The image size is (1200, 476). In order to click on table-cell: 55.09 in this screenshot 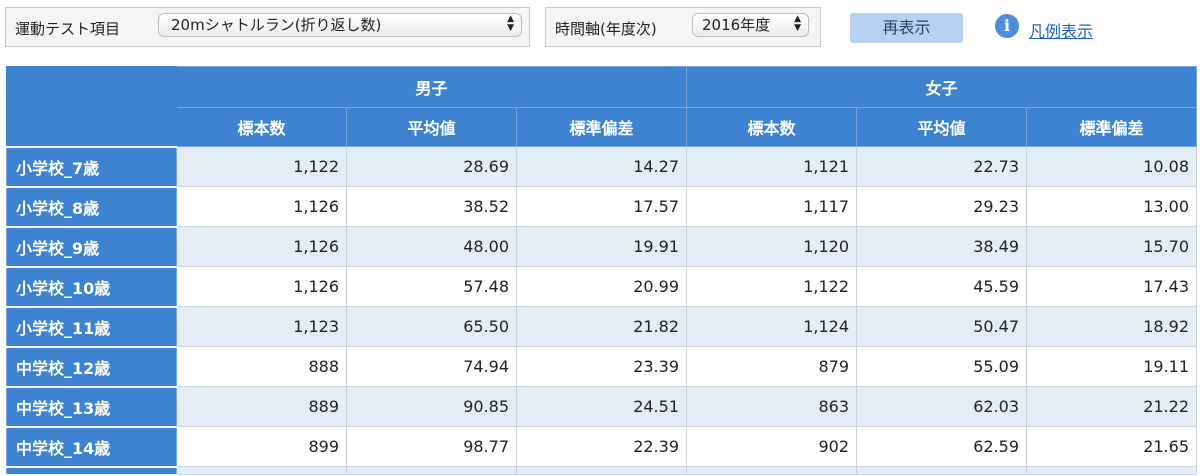, I will do `click(941, 366)`.